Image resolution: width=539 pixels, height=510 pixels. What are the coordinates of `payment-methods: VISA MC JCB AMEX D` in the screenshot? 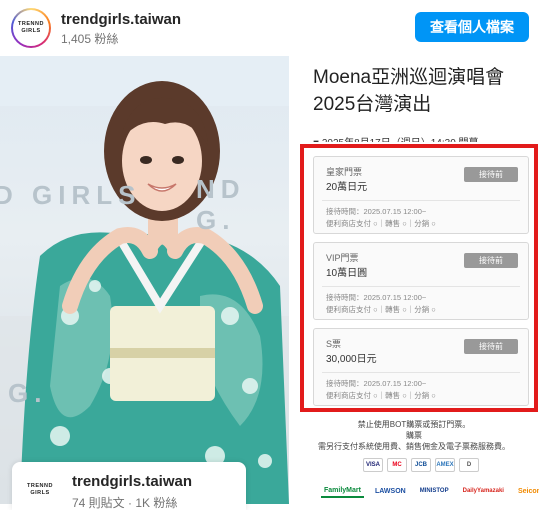 It's located at (421, 465).